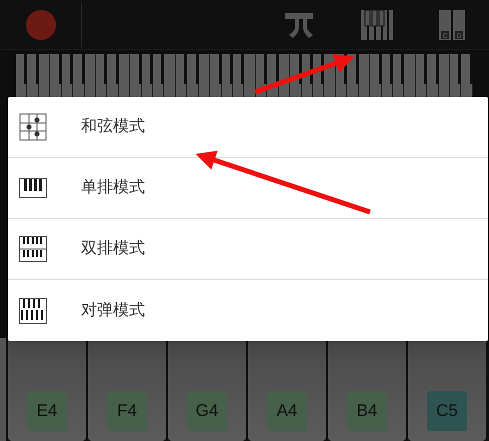 Image resolution: width=489 pixels, height=441 pixels. Describe the element at coordinates (207, 389) in the screenshot. I see `piano-key: G4` at that location.